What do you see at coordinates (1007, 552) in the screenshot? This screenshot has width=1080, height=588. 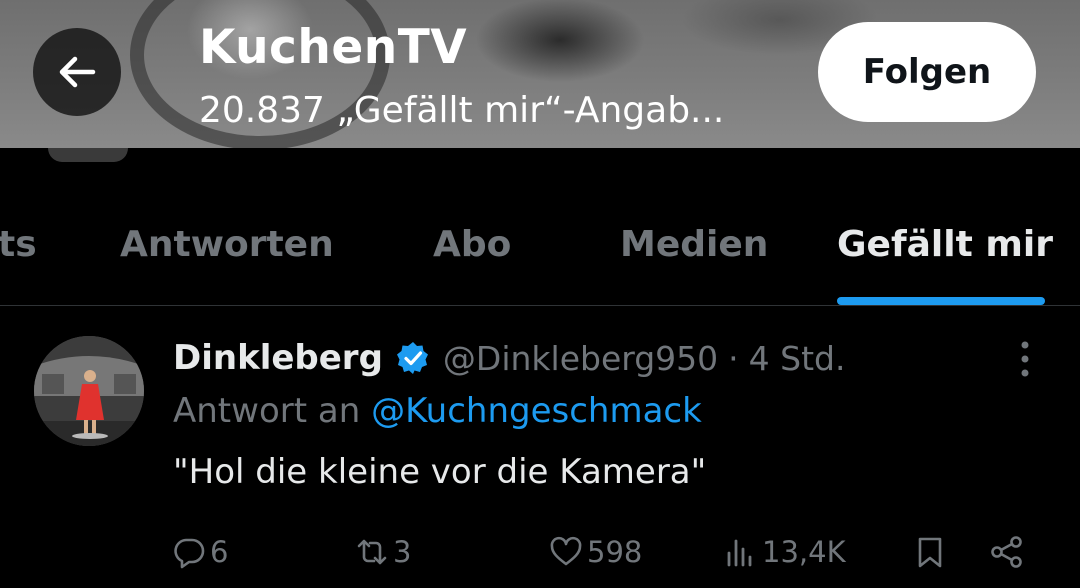 I see `share-icon` at bounding box center [1007, 552].